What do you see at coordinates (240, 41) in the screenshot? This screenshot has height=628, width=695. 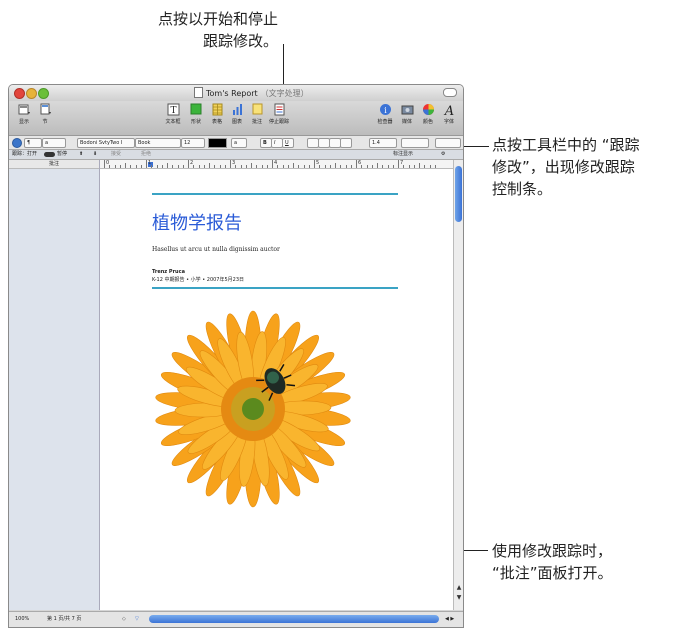 I see `callout-line: 跟踪修改。` at bounding box center [240, 41].